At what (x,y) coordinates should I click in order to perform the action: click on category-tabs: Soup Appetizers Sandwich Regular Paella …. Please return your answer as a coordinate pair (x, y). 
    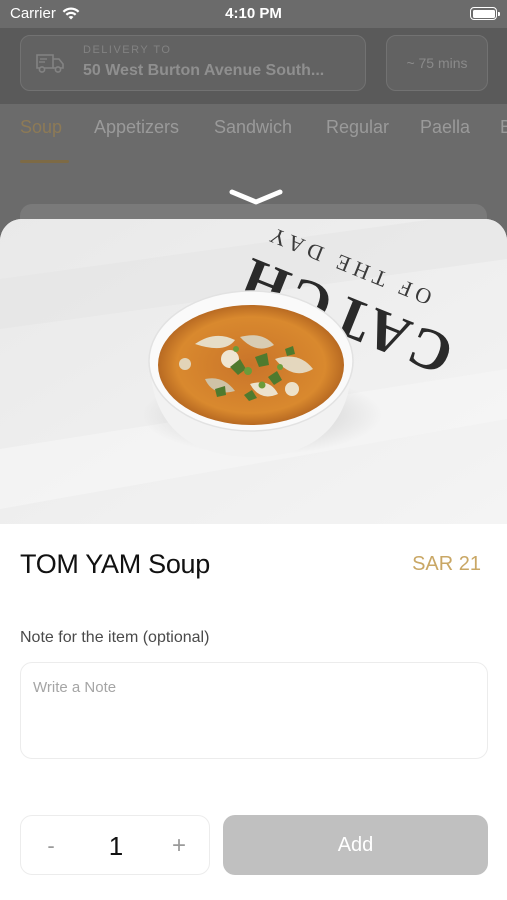
    Looking at the image, I should click on (253, 135).